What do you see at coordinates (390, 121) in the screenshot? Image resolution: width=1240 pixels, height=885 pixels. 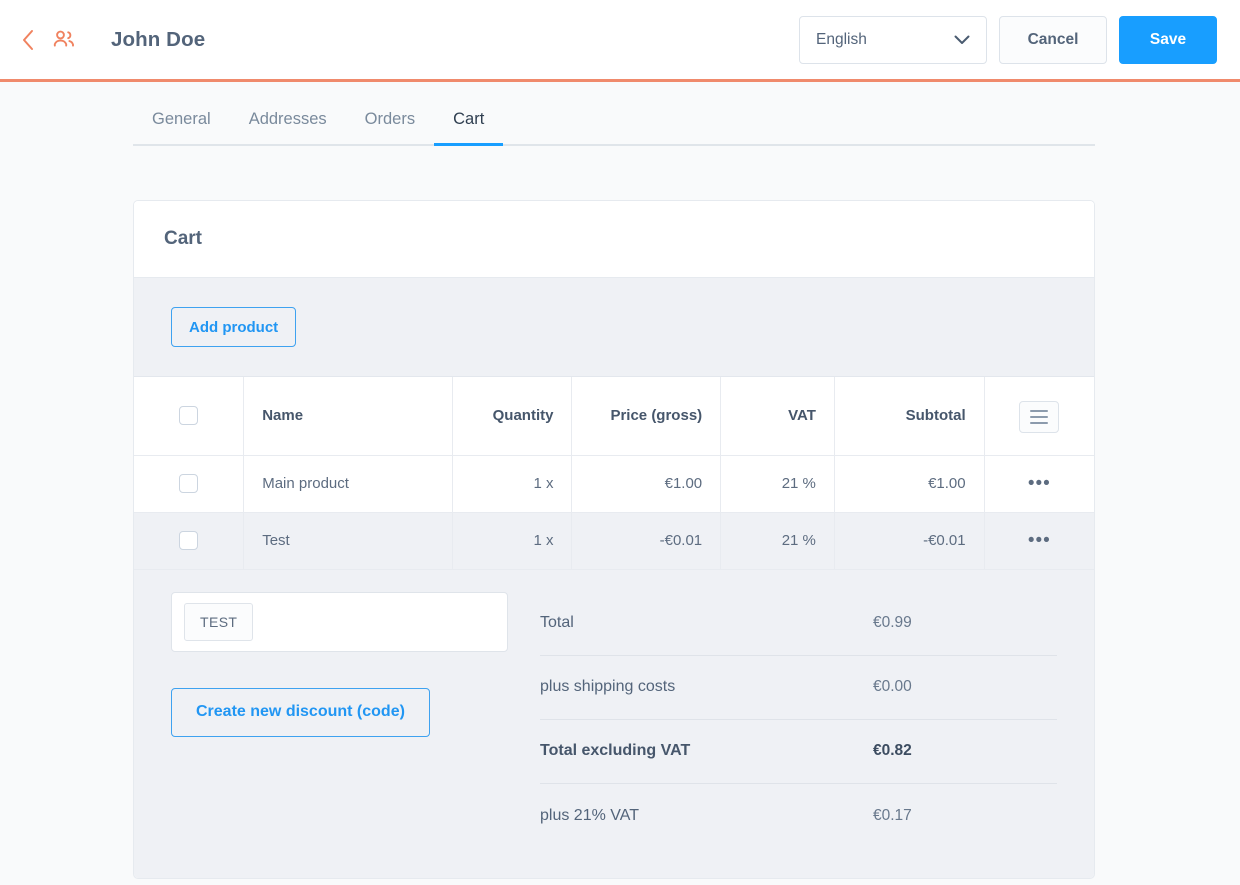 I see `tab-orders: Orders` at bounding box center [390, 121].